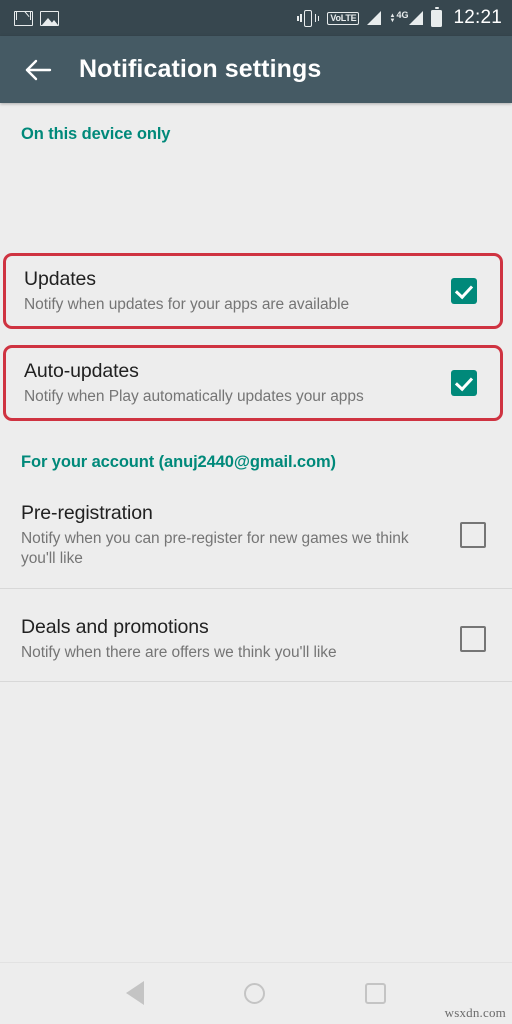 Image resolution: width=512 pixels, height=1024 pixels. I want to click on status-bar: VoLTE ▲ ▼ 4G 12:21, so click(256, 18).